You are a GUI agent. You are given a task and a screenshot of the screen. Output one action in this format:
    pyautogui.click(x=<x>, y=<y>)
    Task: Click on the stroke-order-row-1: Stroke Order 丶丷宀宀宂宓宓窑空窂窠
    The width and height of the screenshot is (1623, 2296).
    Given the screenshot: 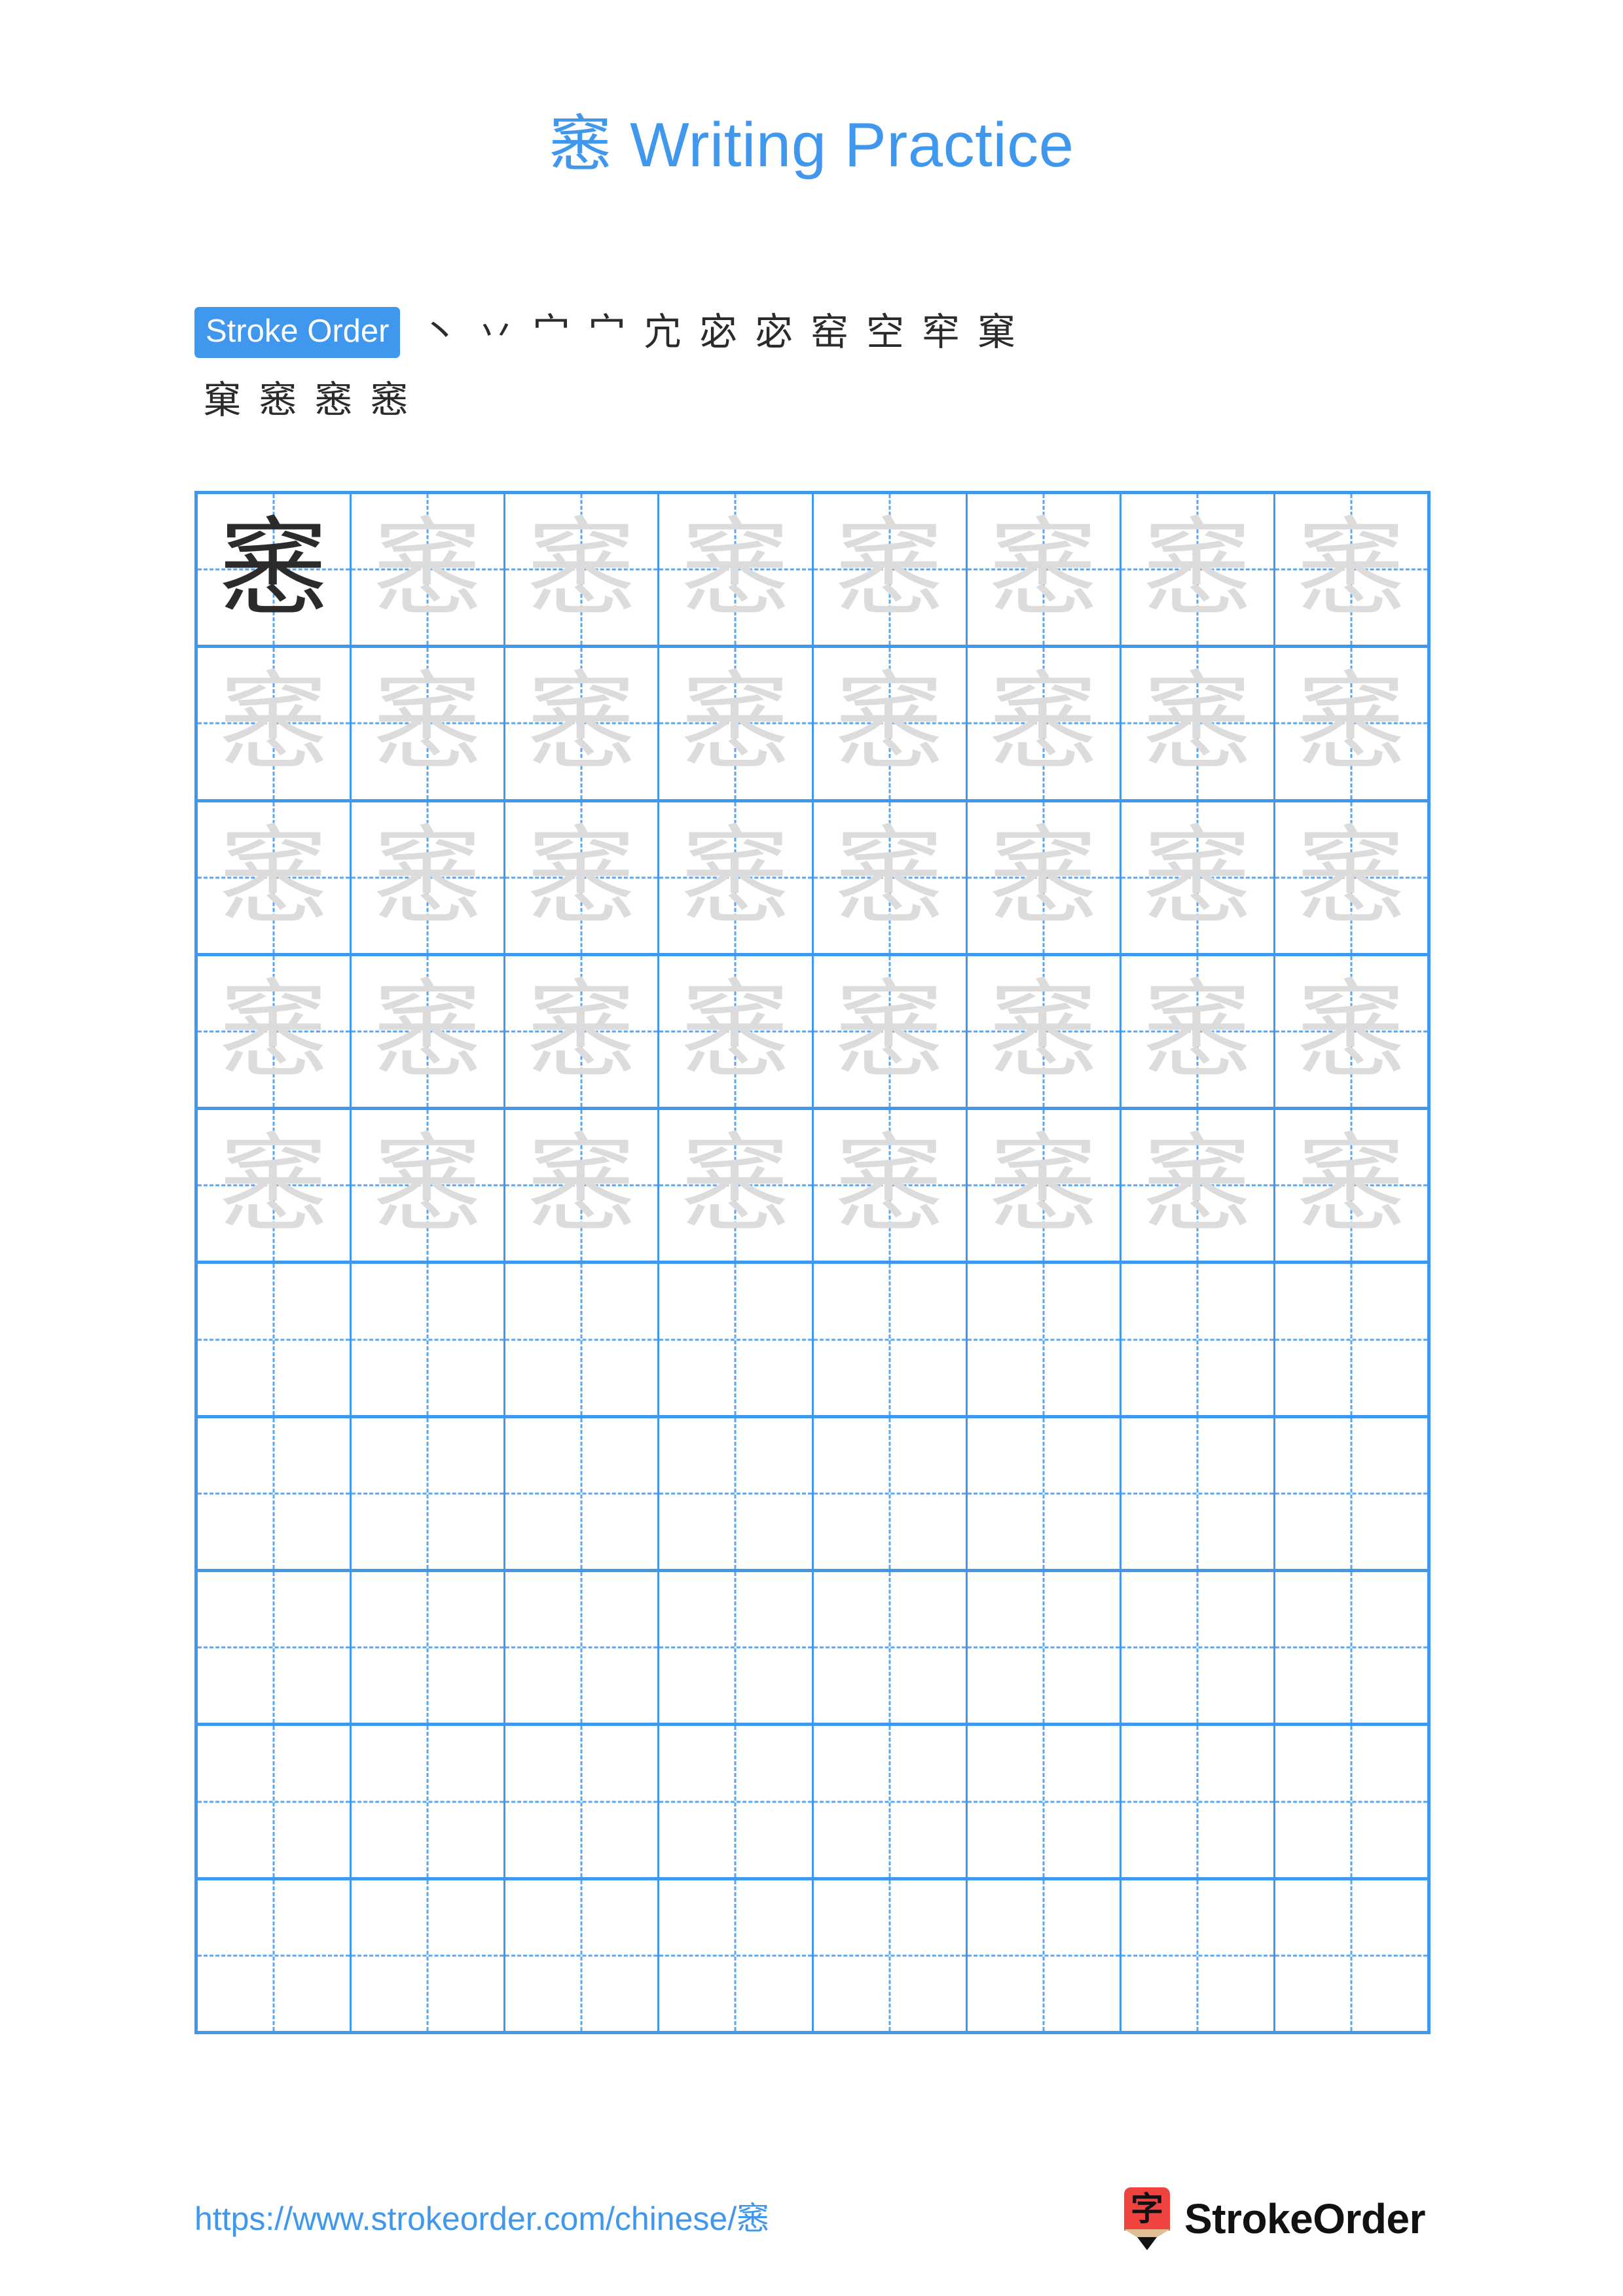 What is the action you would take?
    pyautogui.click(x=813, y=332)
    